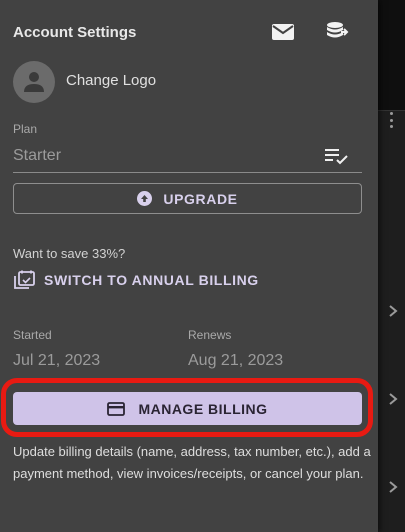 Image resolution: width=405 pixels, height=532 pixels. I want to click on manage-billing-button: MANAGE BILLING, so click(187, 408).